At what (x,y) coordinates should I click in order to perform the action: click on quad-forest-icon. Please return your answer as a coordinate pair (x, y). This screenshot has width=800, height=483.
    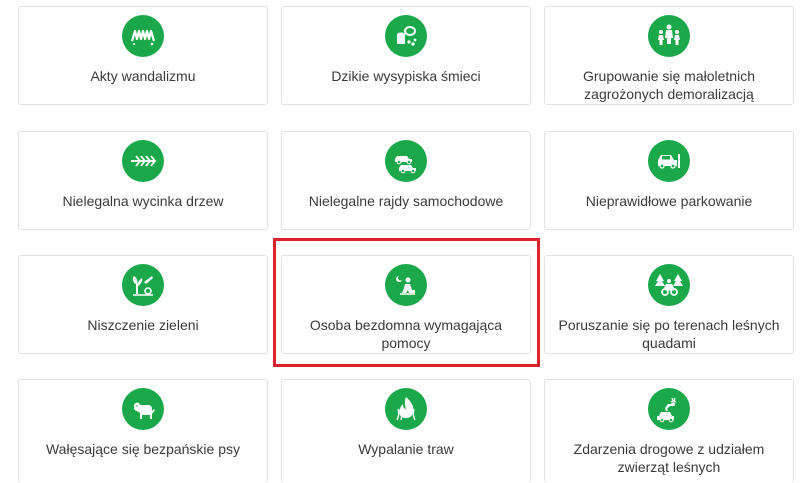
    Looking at the image, I should click on (669, 285).